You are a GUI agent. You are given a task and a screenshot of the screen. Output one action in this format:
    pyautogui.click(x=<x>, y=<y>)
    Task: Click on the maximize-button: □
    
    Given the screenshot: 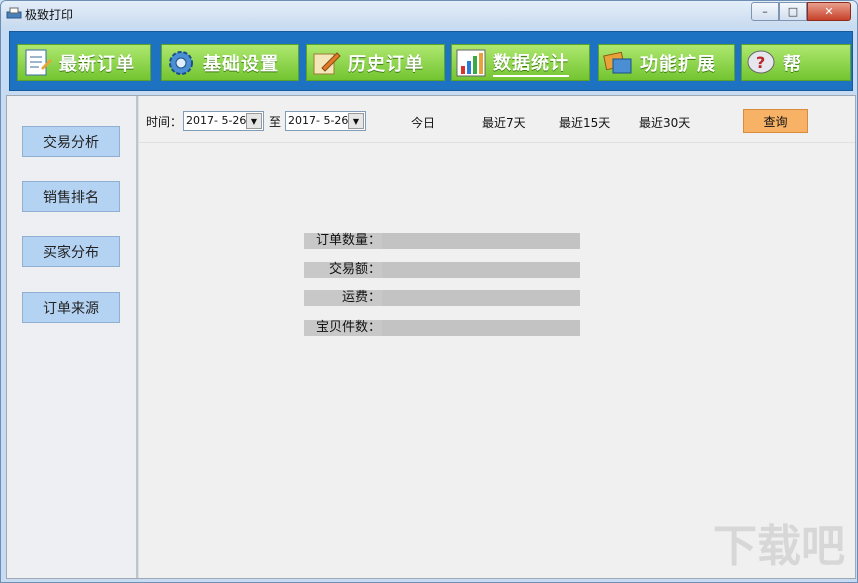 What is the action you would take?
    pyautogui.click(x=793, y=11)
    